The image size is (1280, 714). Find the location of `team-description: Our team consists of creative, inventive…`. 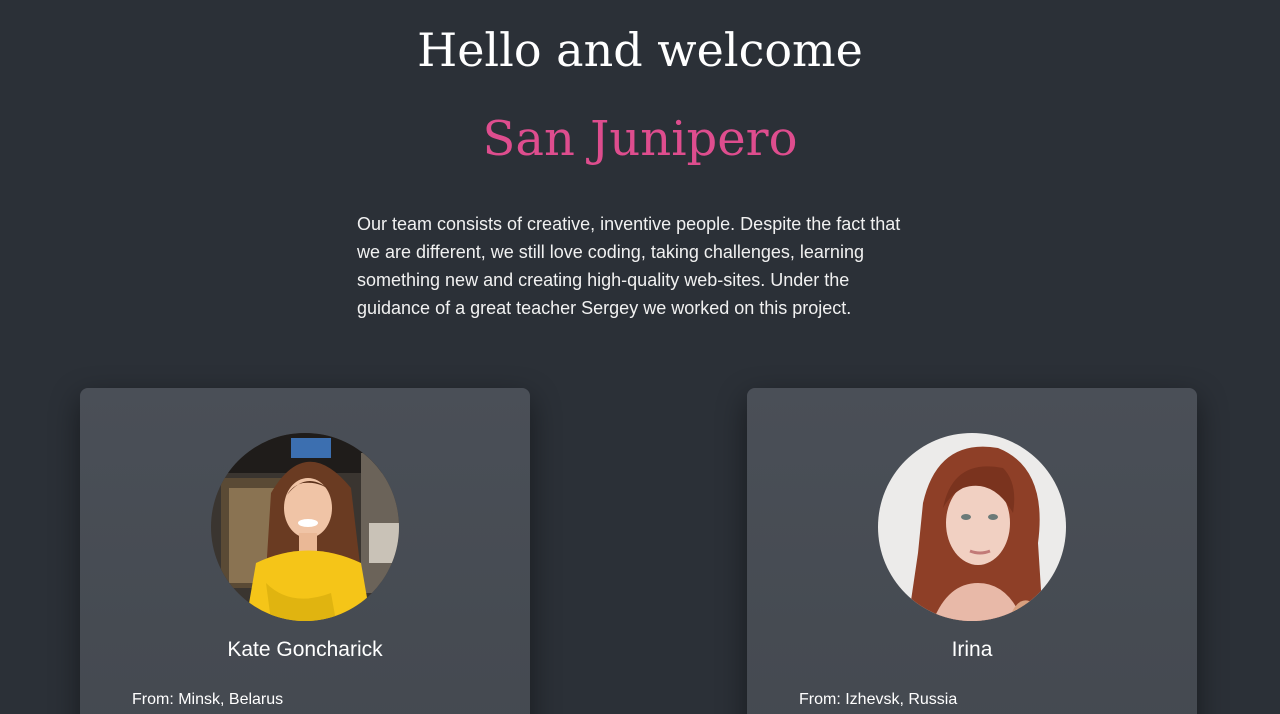

team-description: Our team consists of creative, inventive… is located at coordinates (629, 266).